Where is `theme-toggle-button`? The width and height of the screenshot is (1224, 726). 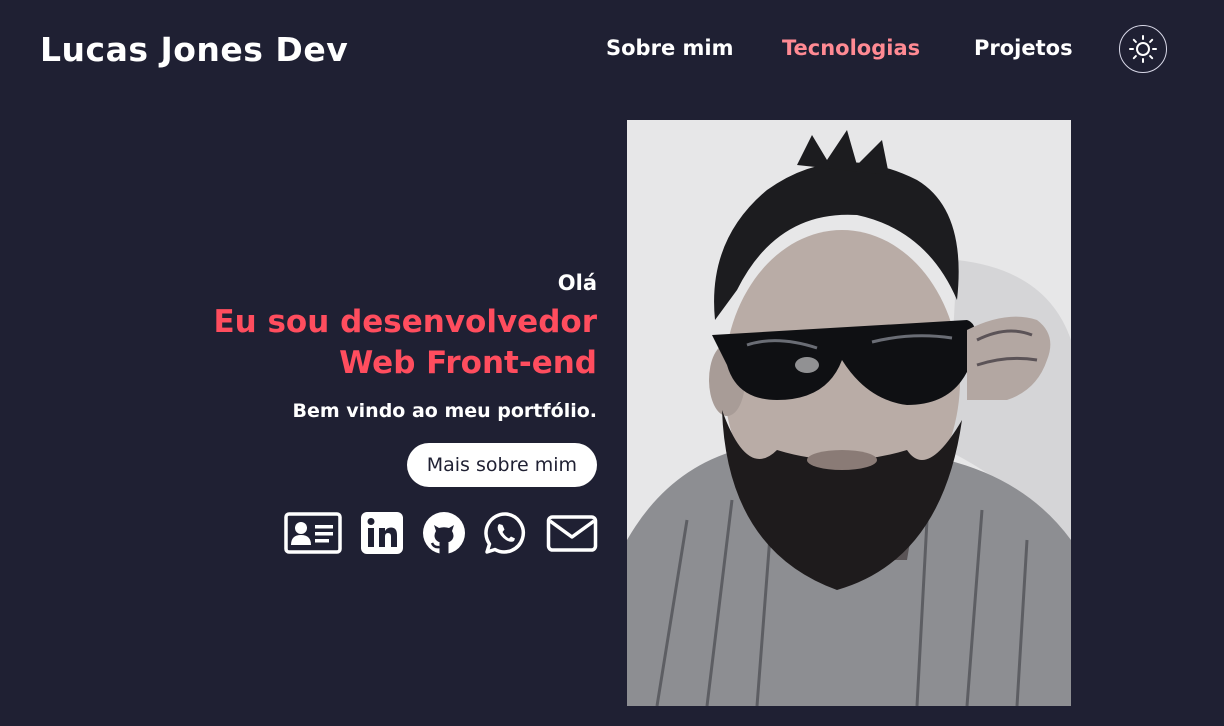
theme-toggle-button is located at coordinates (1143, 49).